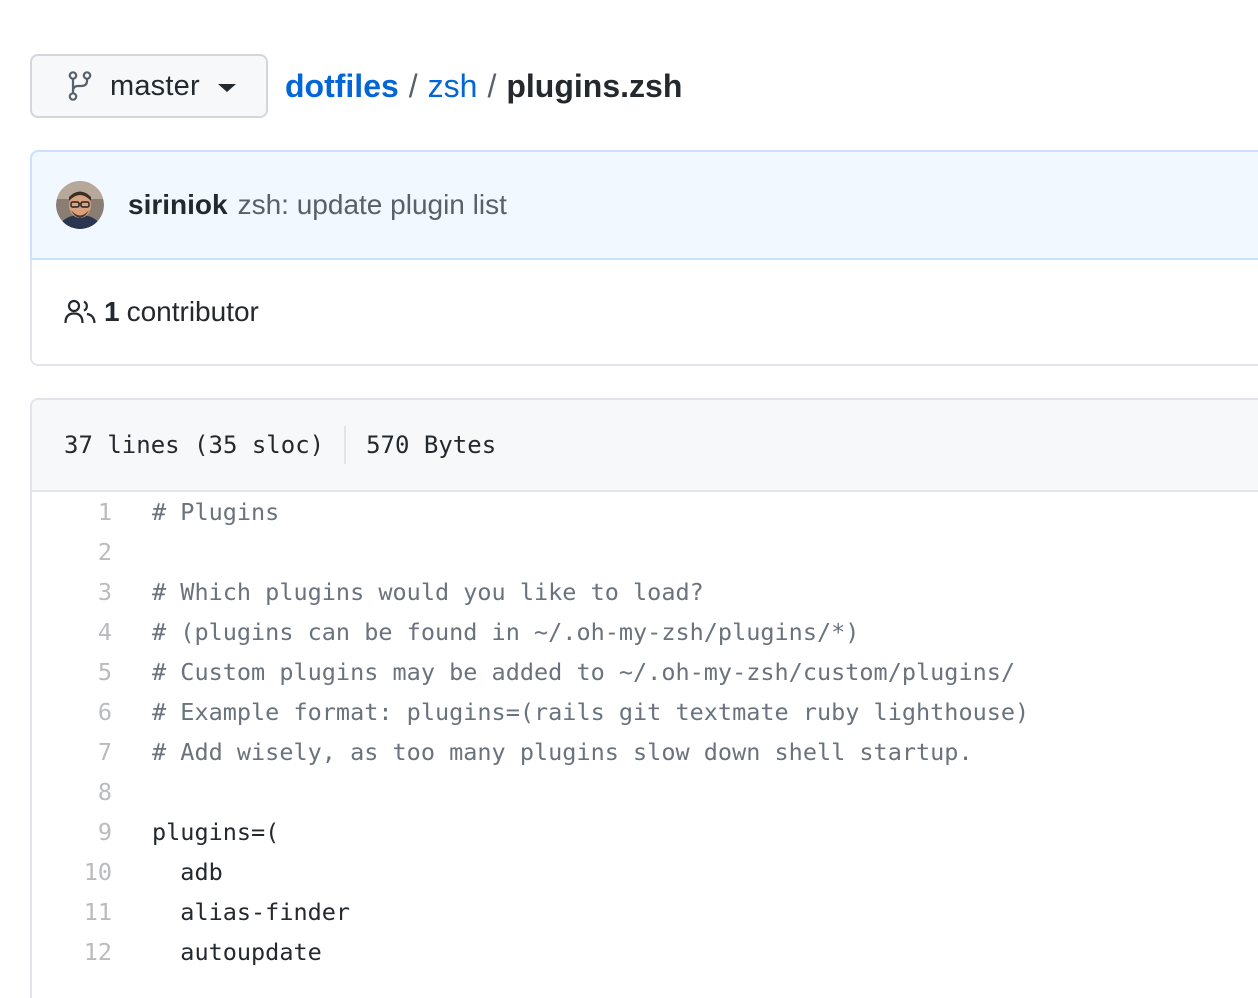 The height and width of the screenshot is (998, 1258). Describe the element at coordinates (92, 712) in the screenshot. I see `line-number: 6` at that location.